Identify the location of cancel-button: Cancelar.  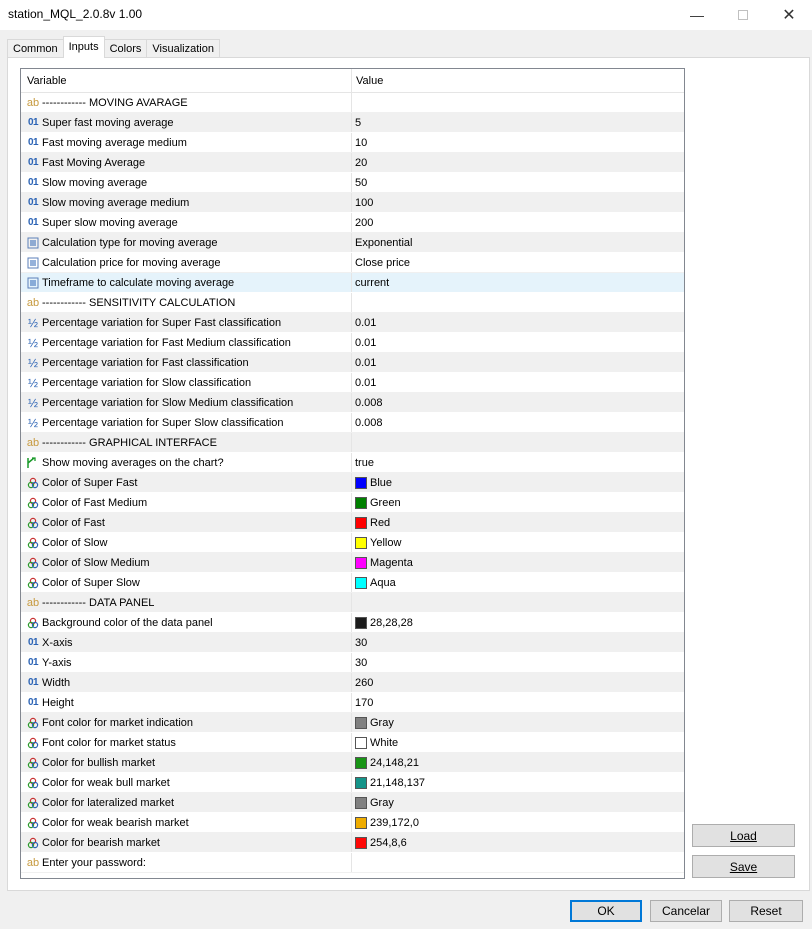
(686, 911).